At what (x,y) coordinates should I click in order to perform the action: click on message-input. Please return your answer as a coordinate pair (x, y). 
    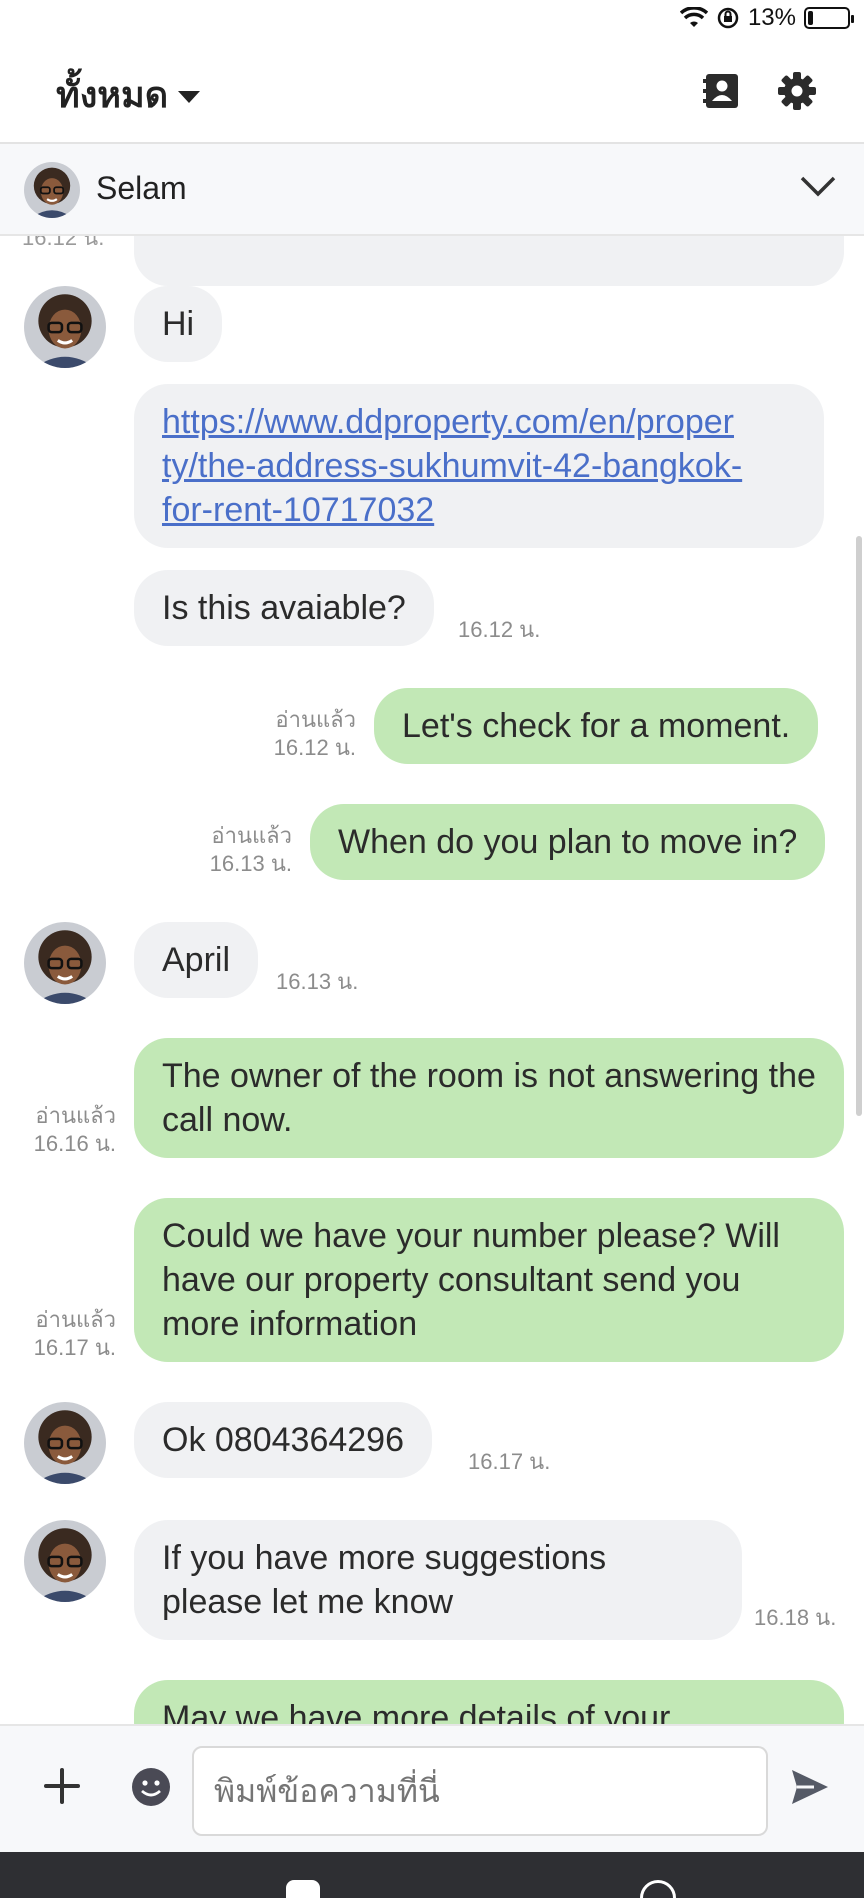
    Looking at the image, I should click on (480, 1791).